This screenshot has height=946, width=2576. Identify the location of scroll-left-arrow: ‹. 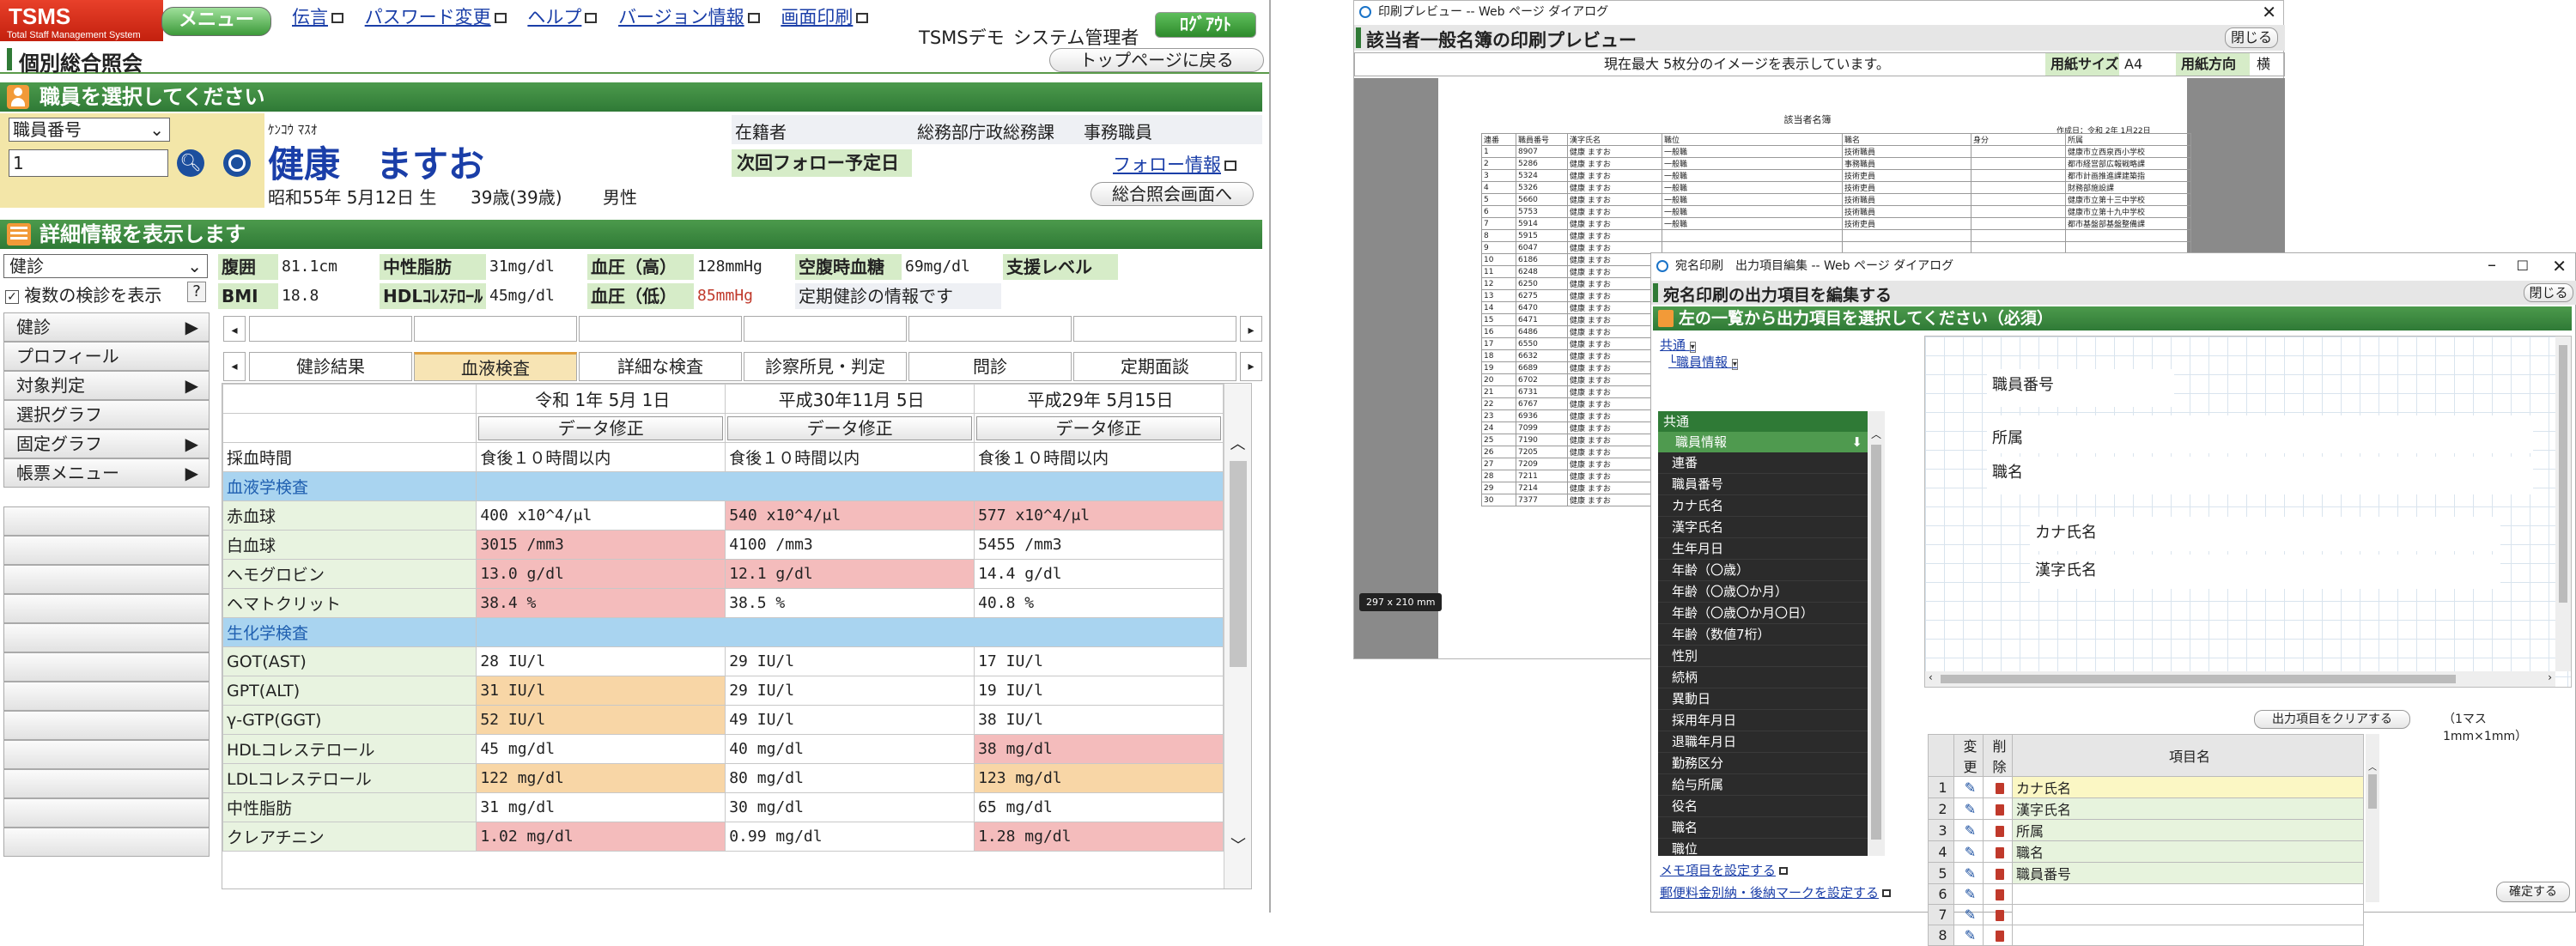
(1931, 677).